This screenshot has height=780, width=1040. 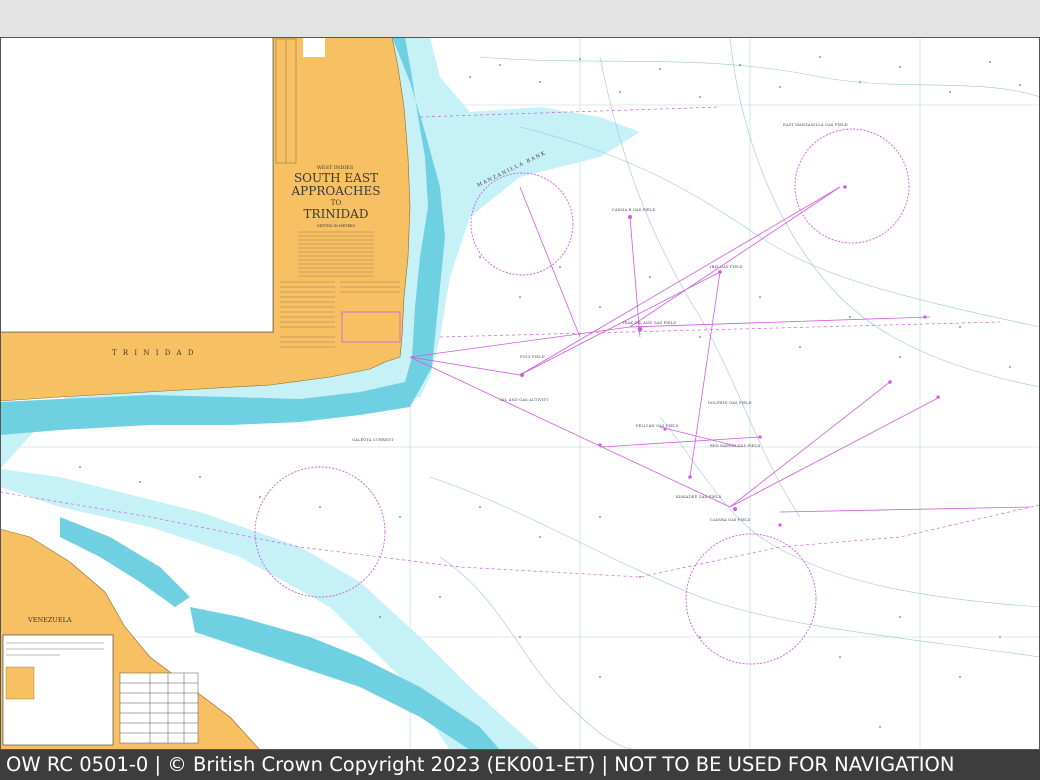 What do you see at coordinates (137, 185) in the screenshot?
I see `chart-limit-inset` at bounding box center [137, 185].